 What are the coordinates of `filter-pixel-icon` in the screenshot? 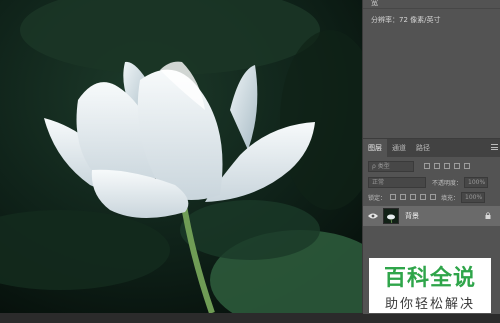 It's located at (427, 166).